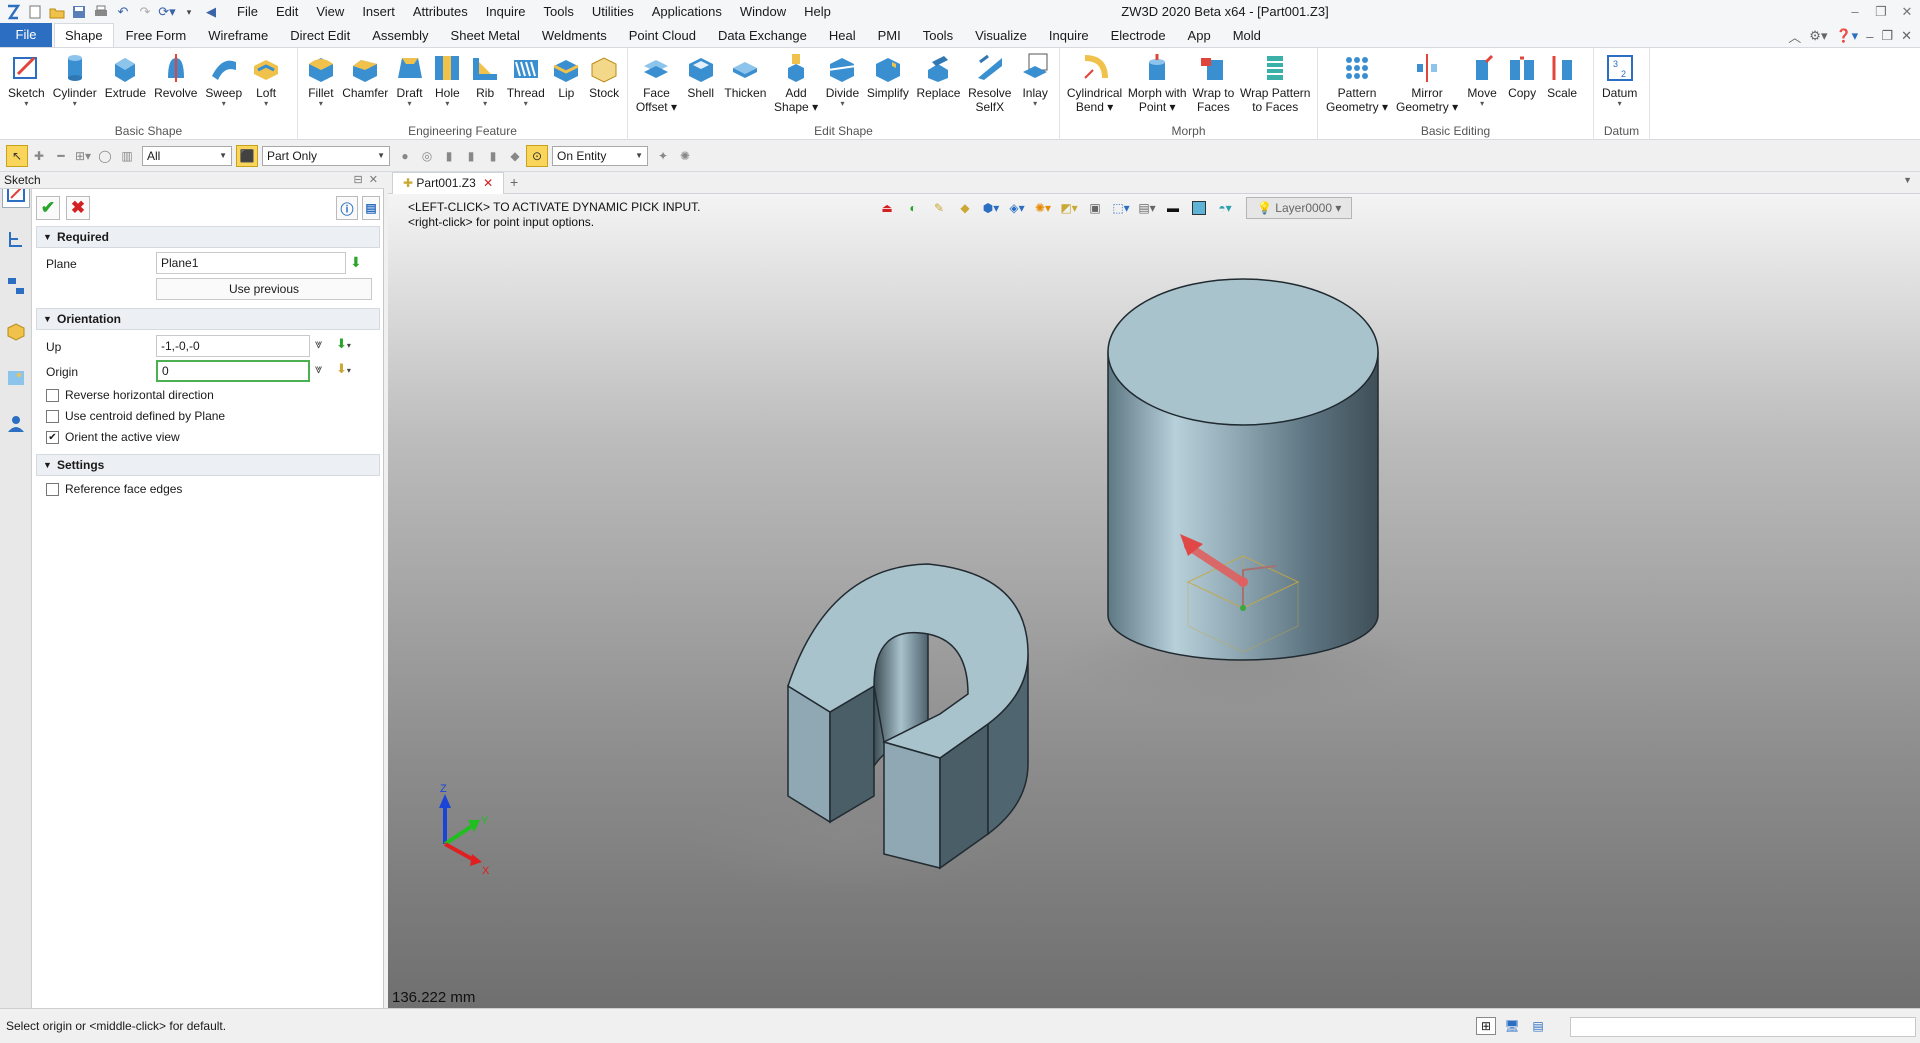 This screenshot has width=1920, height=1043. I want to click on pick-location-select: On Entity ▼, so click(600, 156).